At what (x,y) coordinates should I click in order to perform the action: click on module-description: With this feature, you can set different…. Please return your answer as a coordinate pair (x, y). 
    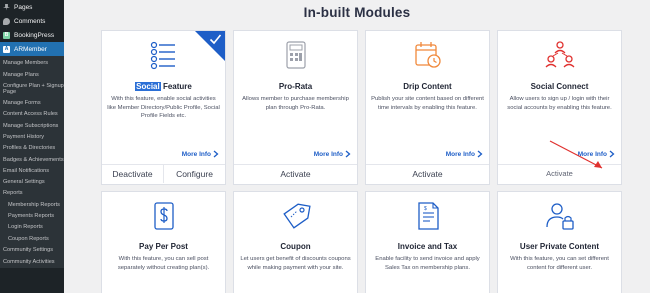
    Looking at the image, I should click on (559, 263).